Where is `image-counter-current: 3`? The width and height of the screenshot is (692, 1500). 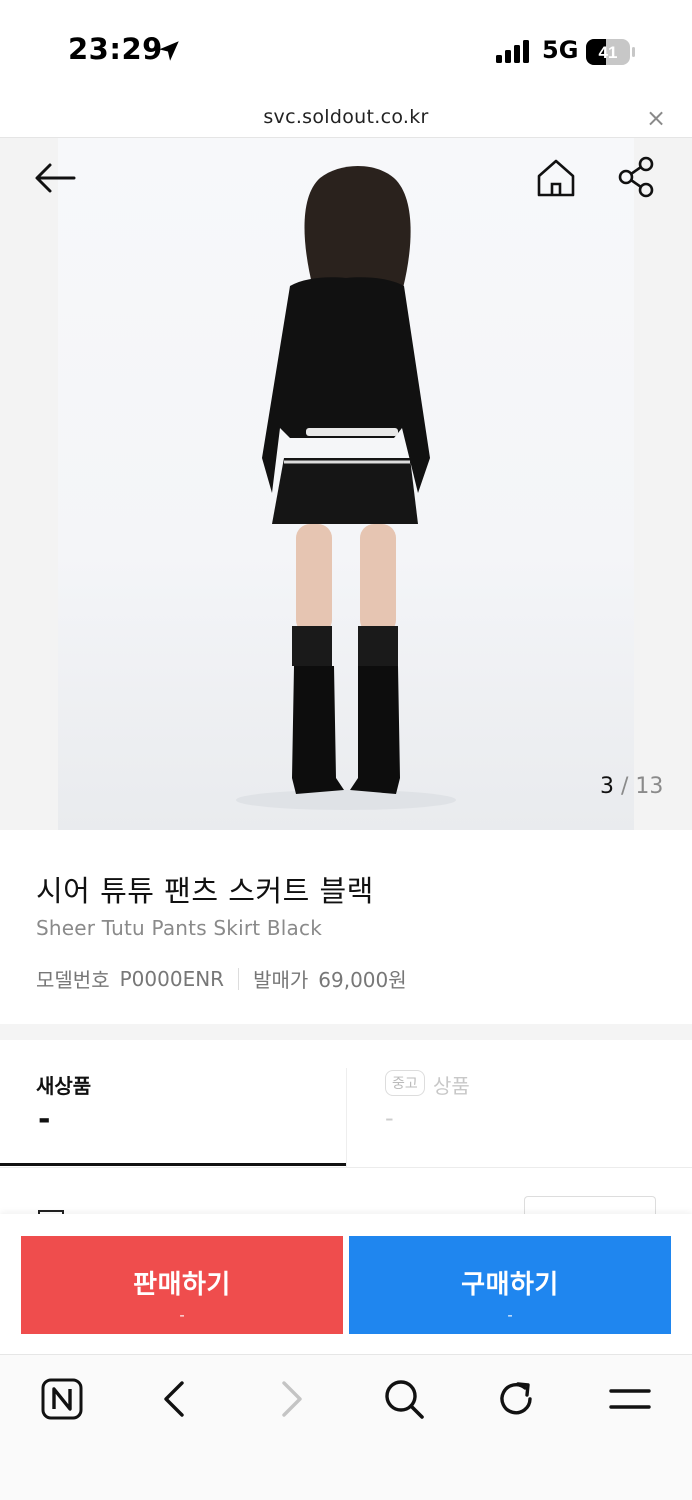 image-counter-current: 3 is located at coordinates (607, 786).